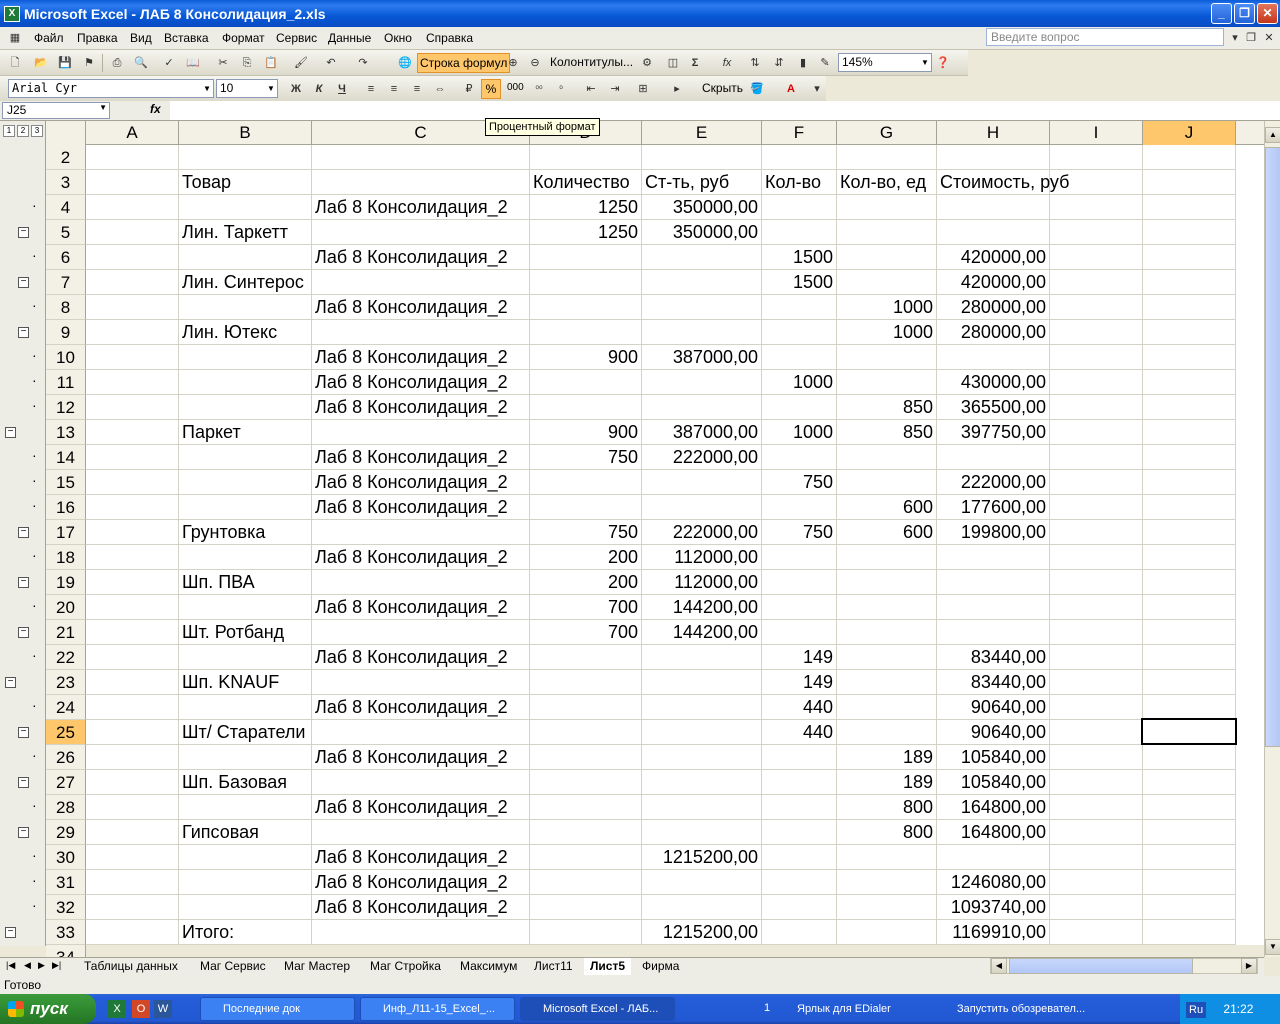 Image resolution: width=1280 pixels, height=1024 pixels. I want to click on help-icon: ❓, so click(943, 63).